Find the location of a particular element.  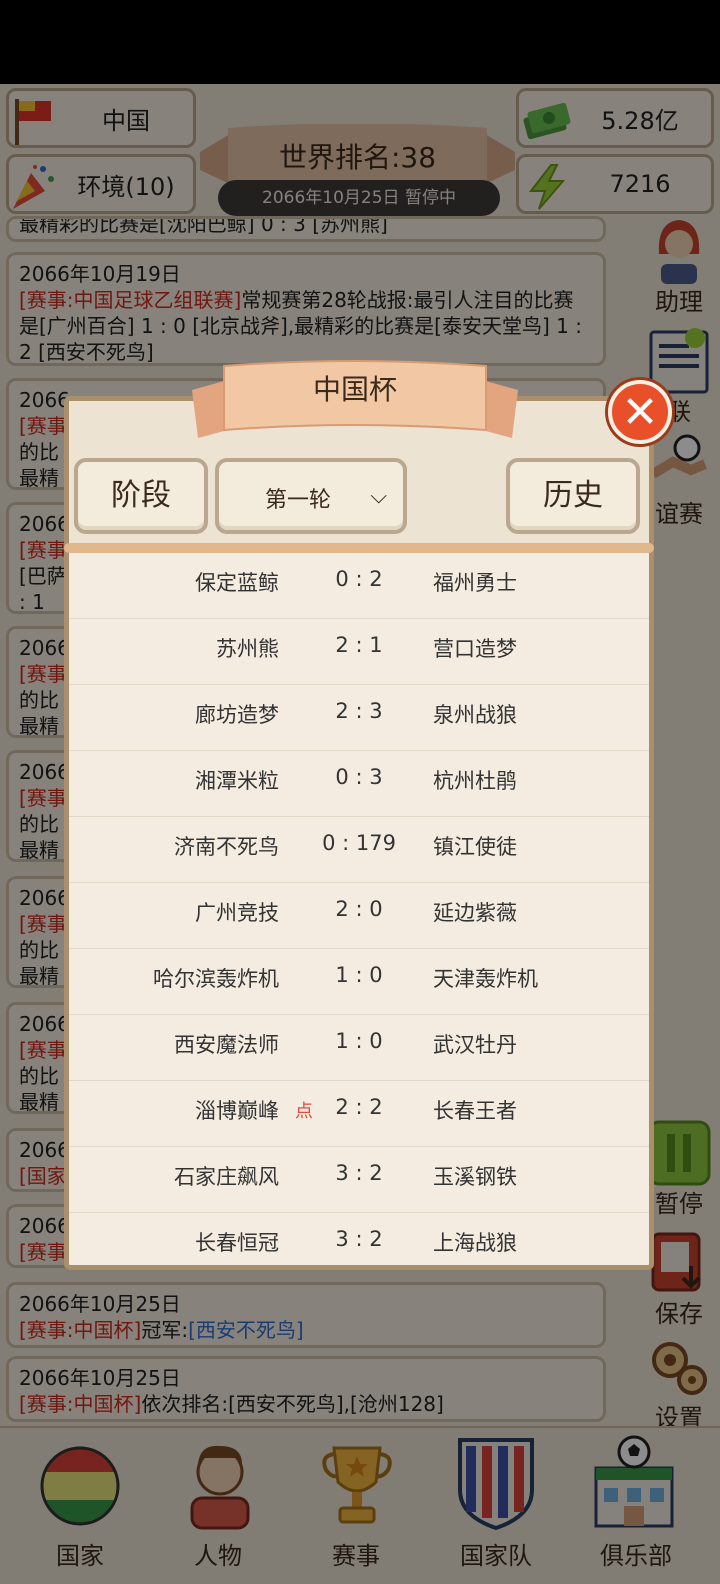

modal-title: 中国杯 is located at coordinates (354, 389).